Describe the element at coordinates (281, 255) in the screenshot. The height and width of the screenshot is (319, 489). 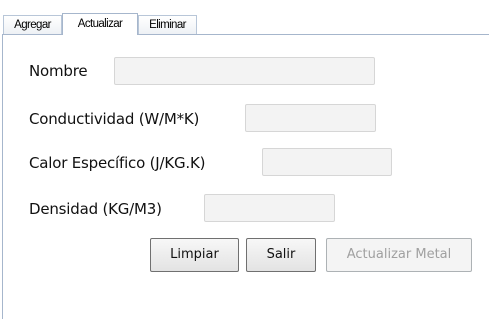
I see `salir-button: Salir` at that location.